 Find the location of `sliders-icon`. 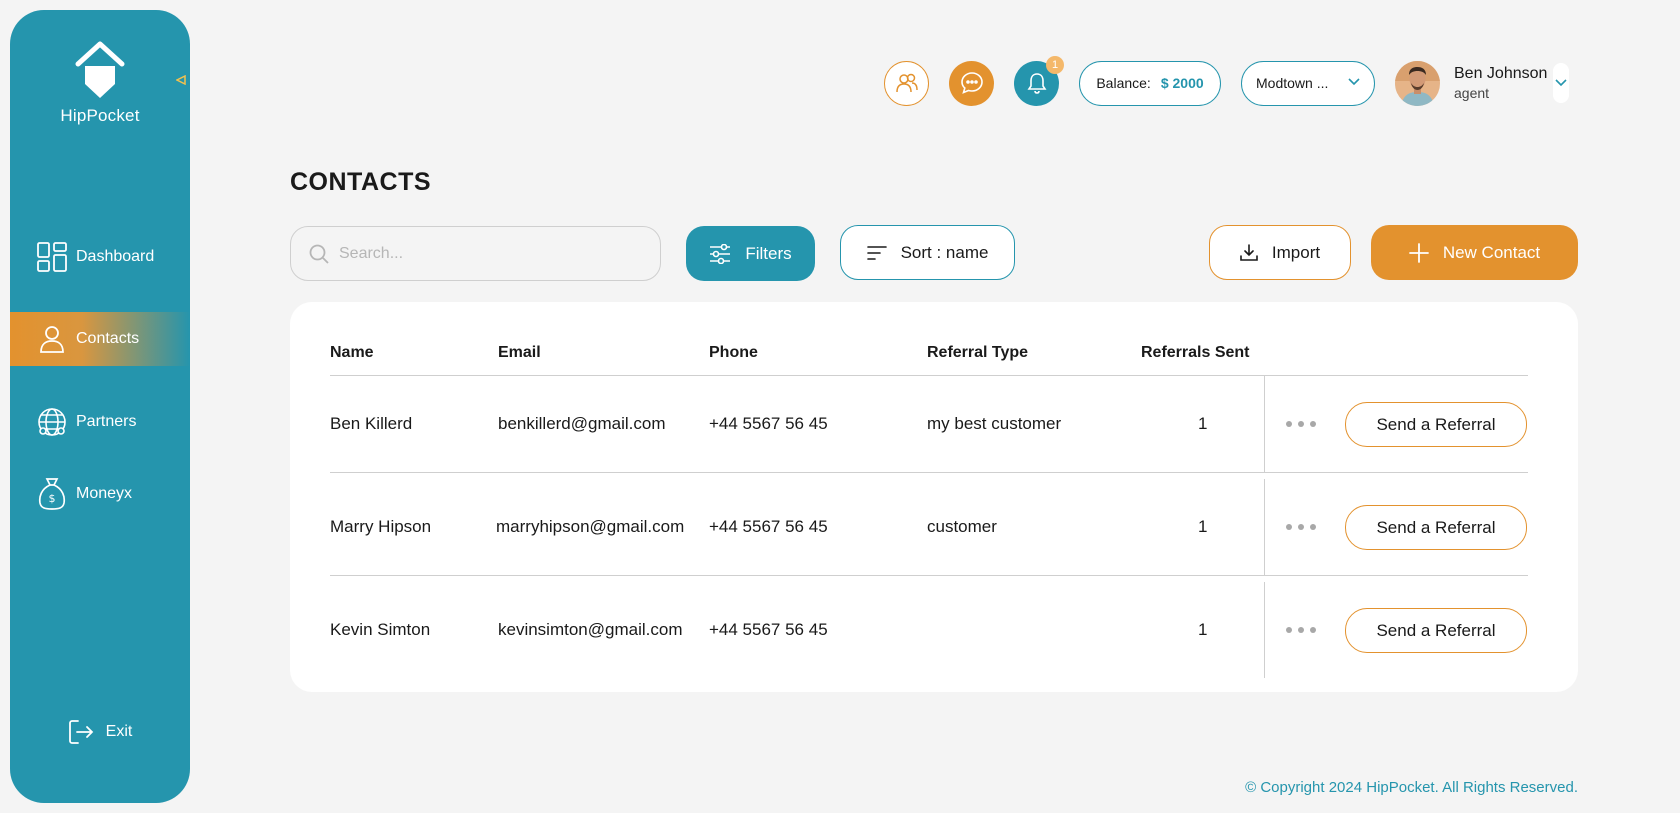

sliders-icon is located at coordinates (720, 253).